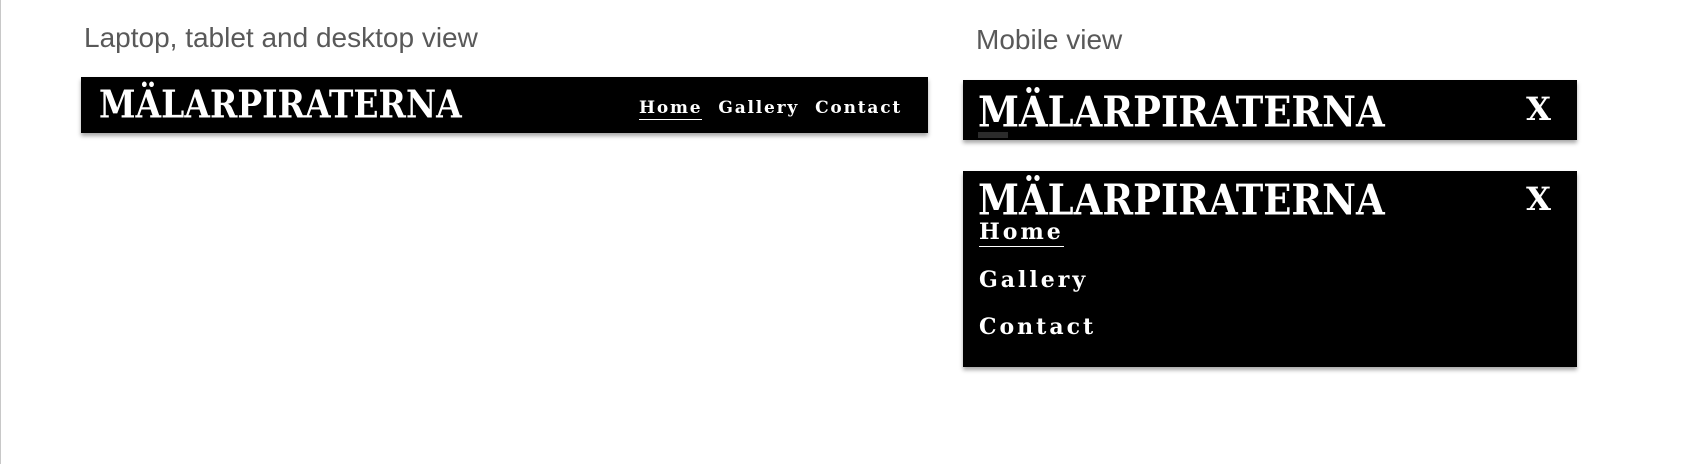 The image size is (1692, 464). I want to click on mobile-view-label: Mobile view, so click(1049, 39).